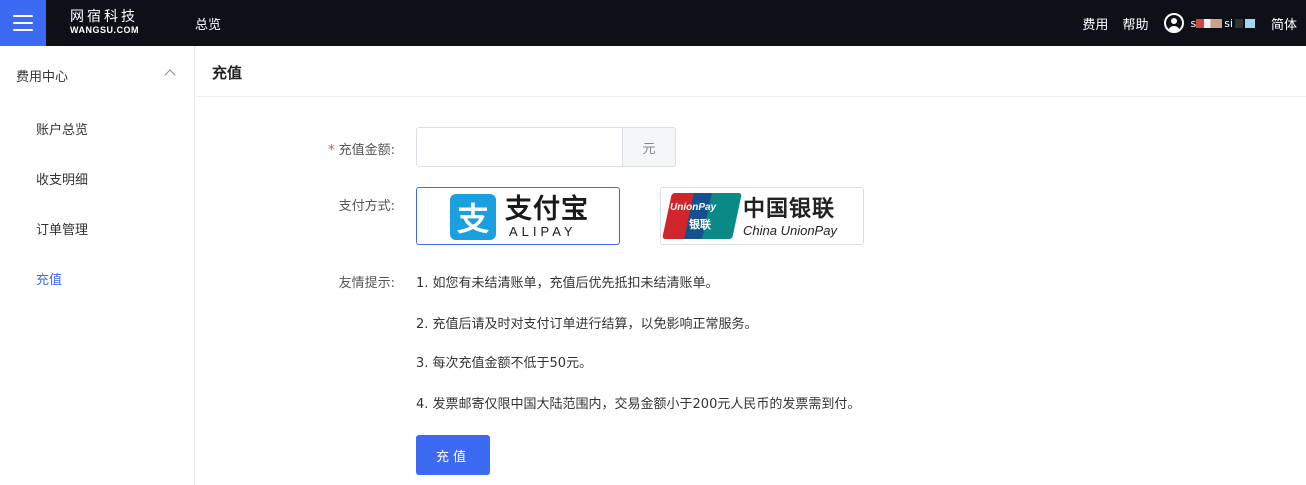  Describe the element at coordinates (97, 75) in the screenshot. I see `sidebar-group-fee-center: 费用中心` at that location.